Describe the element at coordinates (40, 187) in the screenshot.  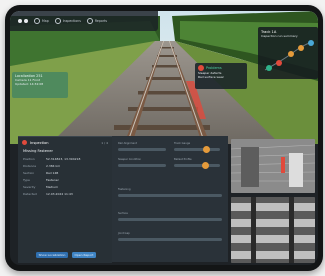
I see `detail-row: Severity Medium` at that location.